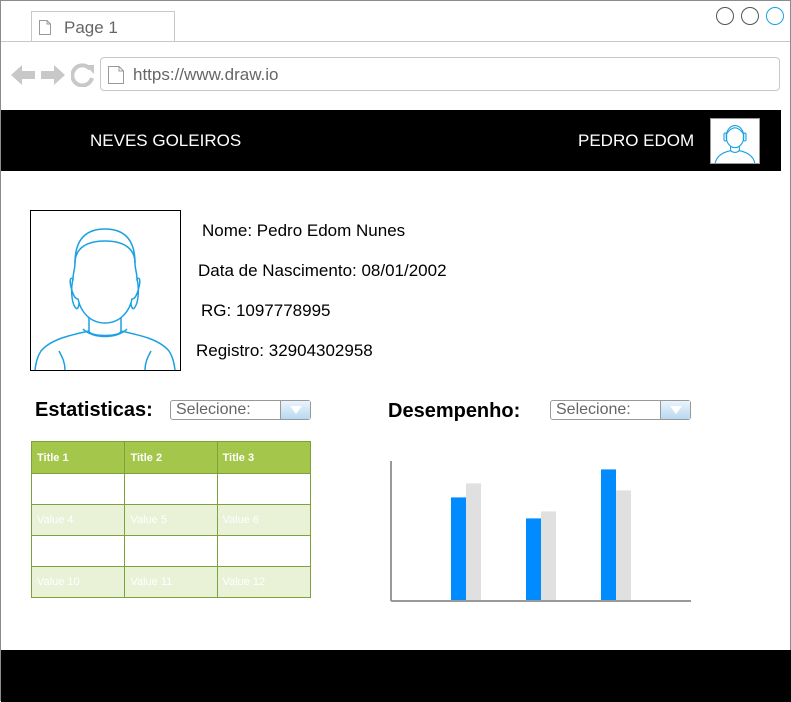 Image resolution: width=791 pixels, height=702 pixels. Describe the element at coordinates (391, 140) in the screenshot. I see `site-header: NEVES GOLEIROS PEDRO EDOM` at that location.